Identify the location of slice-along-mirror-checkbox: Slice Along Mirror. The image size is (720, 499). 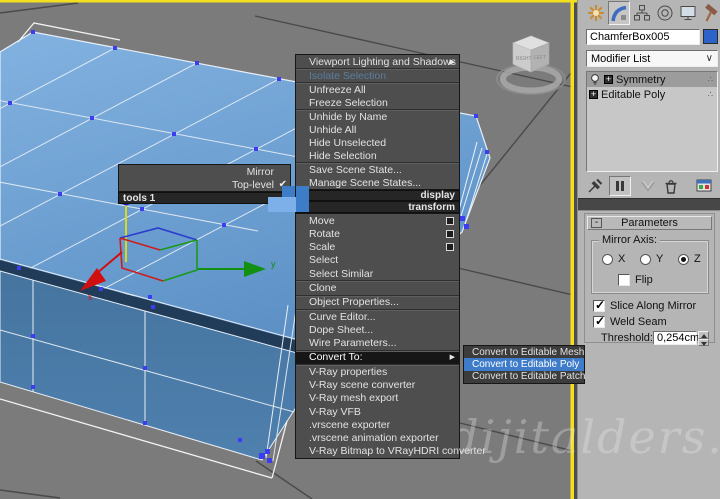
(644, 305).